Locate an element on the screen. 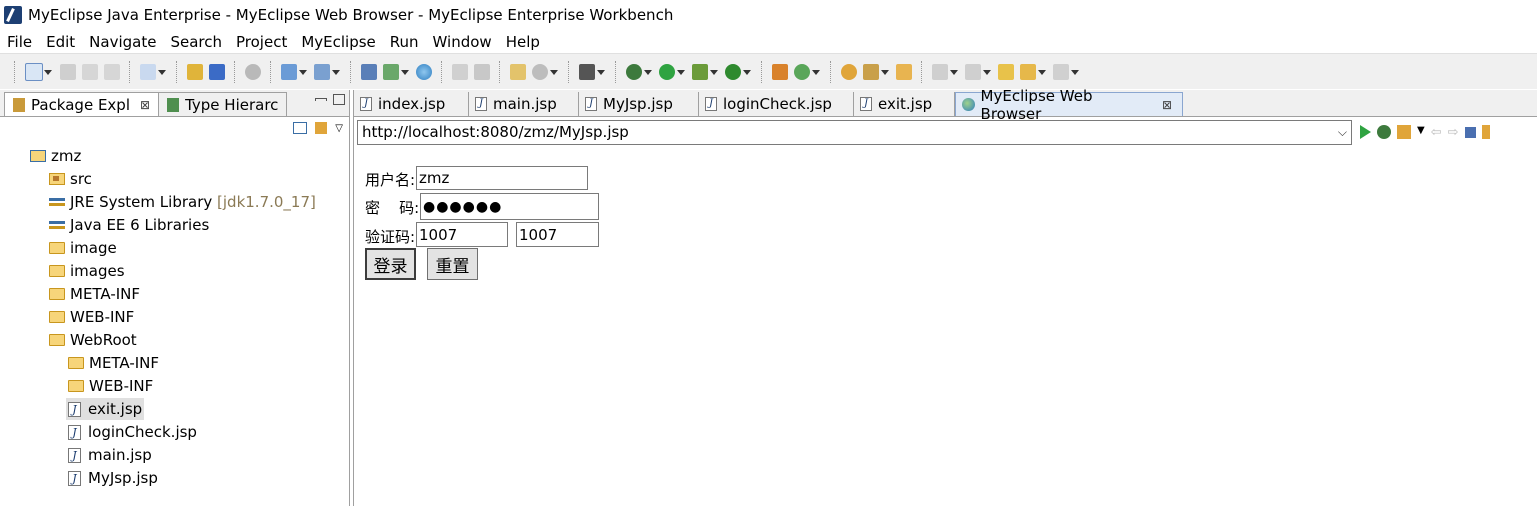  run-icon is located at coordinates (672, 71).